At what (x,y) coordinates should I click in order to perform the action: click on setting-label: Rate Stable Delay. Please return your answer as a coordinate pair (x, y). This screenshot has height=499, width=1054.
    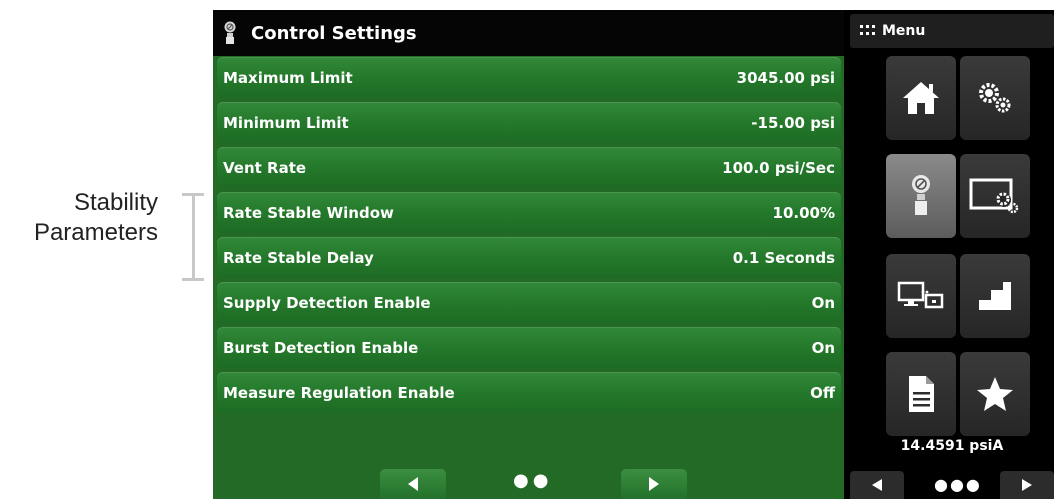
    Looking at the image, I should click on (298, 257).